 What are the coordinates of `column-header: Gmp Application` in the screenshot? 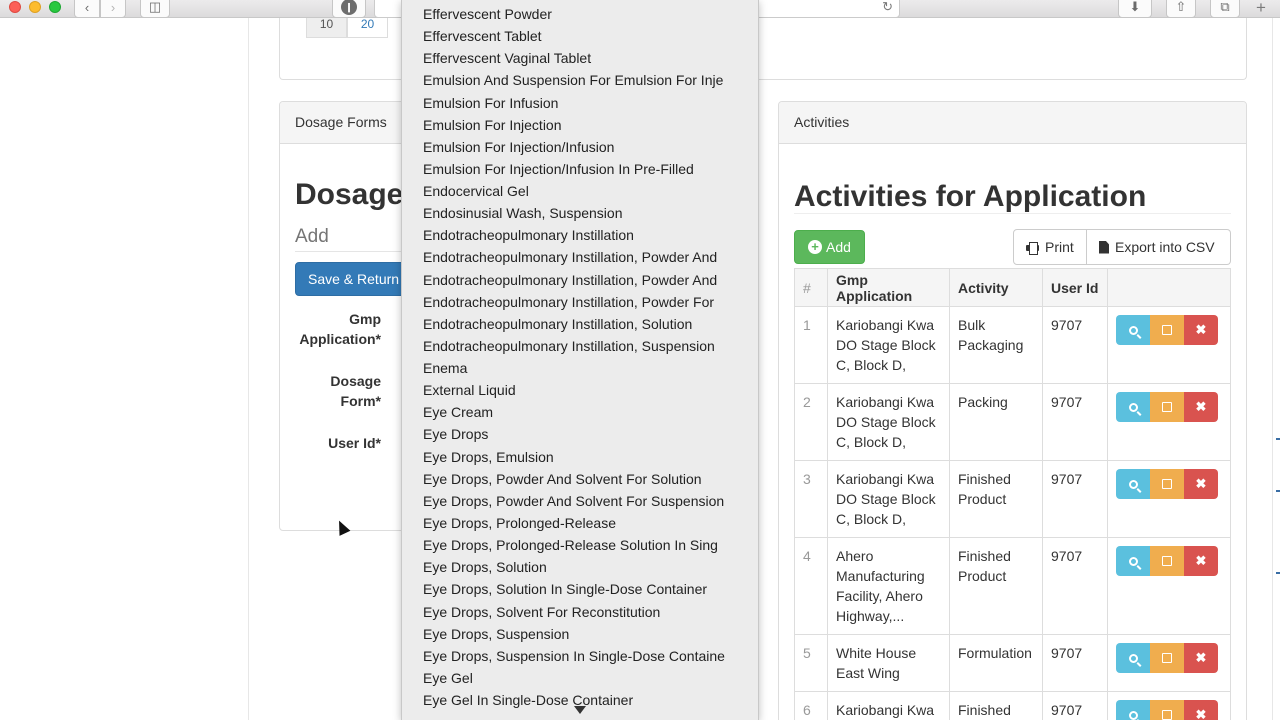 It's located at (888, 287).